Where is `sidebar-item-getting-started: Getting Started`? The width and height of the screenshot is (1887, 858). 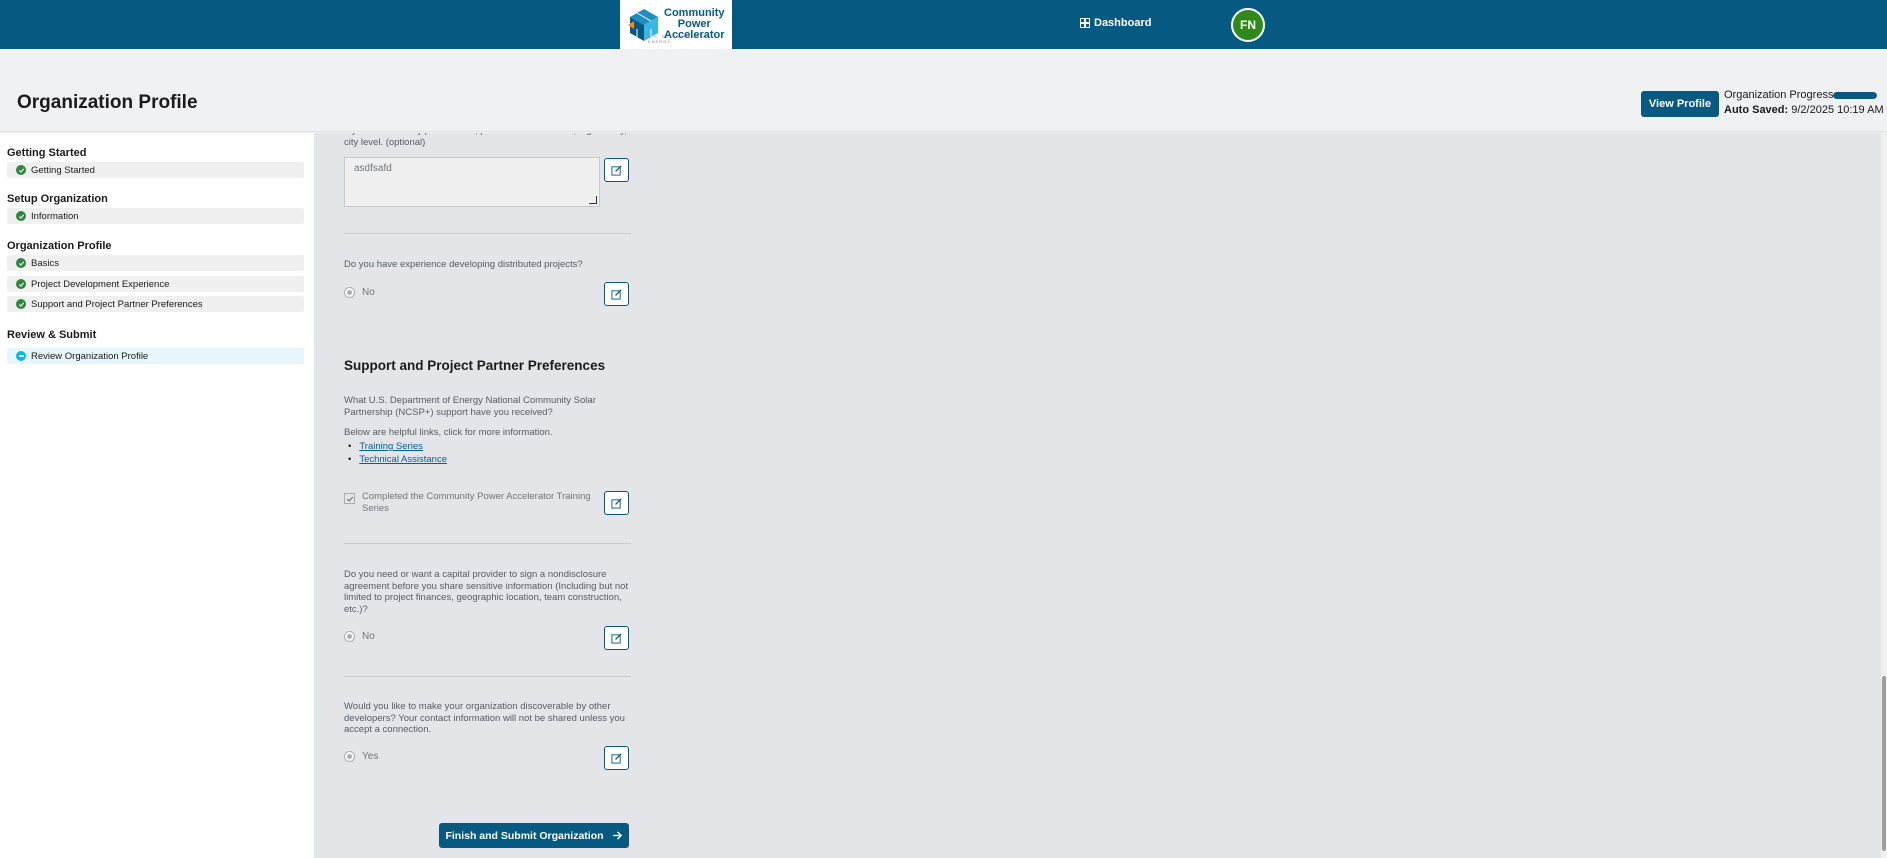 sidebar-item-getting-started: Getting Started is located at coordinates (155, 170).